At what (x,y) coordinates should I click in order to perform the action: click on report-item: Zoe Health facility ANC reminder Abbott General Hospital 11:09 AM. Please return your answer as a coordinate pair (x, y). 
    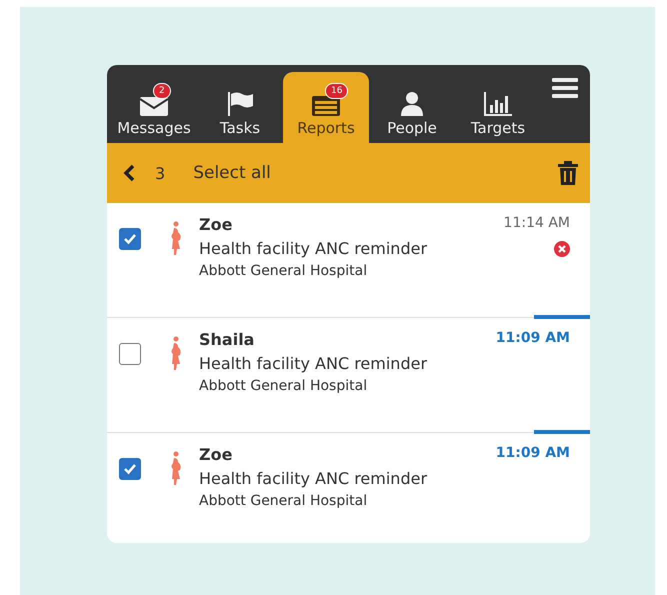
    Looking at the image, I should click on (348, 488).